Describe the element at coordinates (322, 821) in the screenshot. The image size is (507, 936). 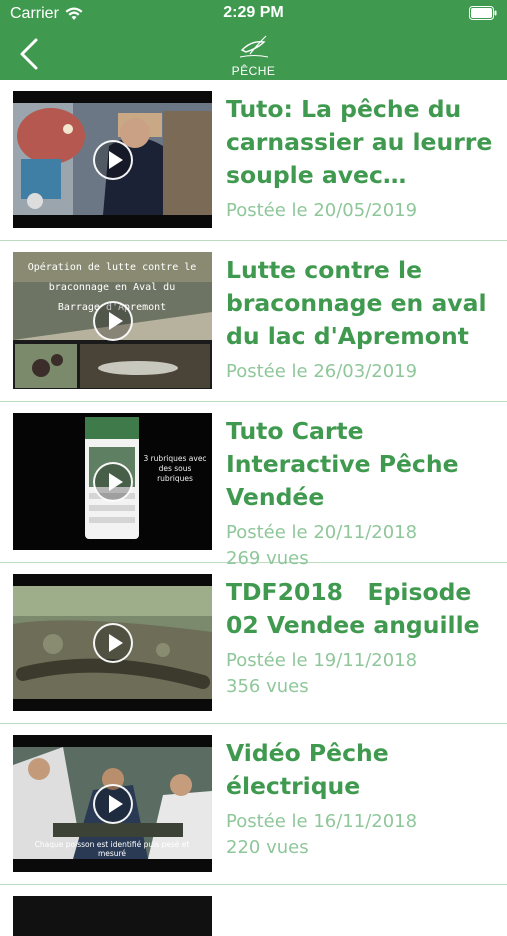
I see `video-date: Postée le 16/11/2018` at that location.